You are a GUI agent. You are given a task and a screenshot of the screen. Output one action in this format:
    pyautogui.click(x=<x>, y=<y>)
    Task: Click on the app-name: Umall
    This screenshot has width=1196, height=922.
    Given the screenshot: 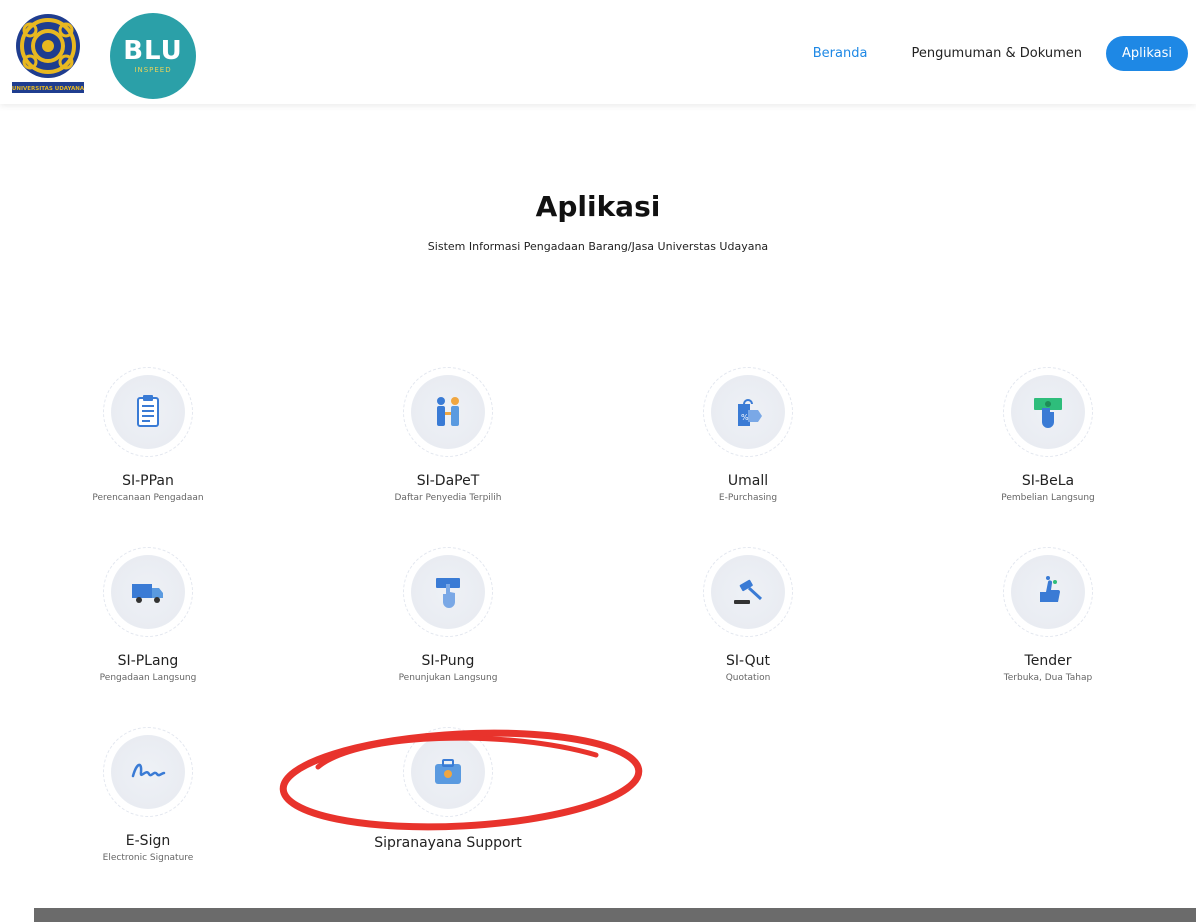 What is the action you would take?
    pyautogui.click(x=748, y=481)
    